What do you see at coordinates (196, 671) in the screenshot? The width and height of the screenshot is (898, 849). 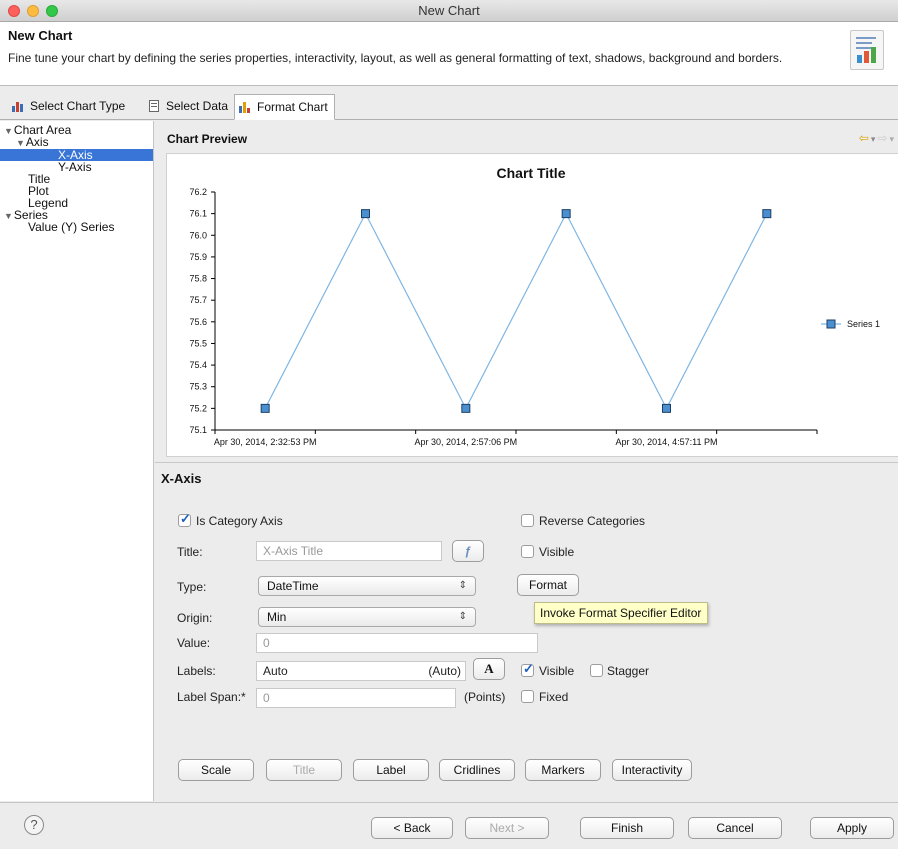 I see `labels-label: Labels:` at bounding box center [196, 671].